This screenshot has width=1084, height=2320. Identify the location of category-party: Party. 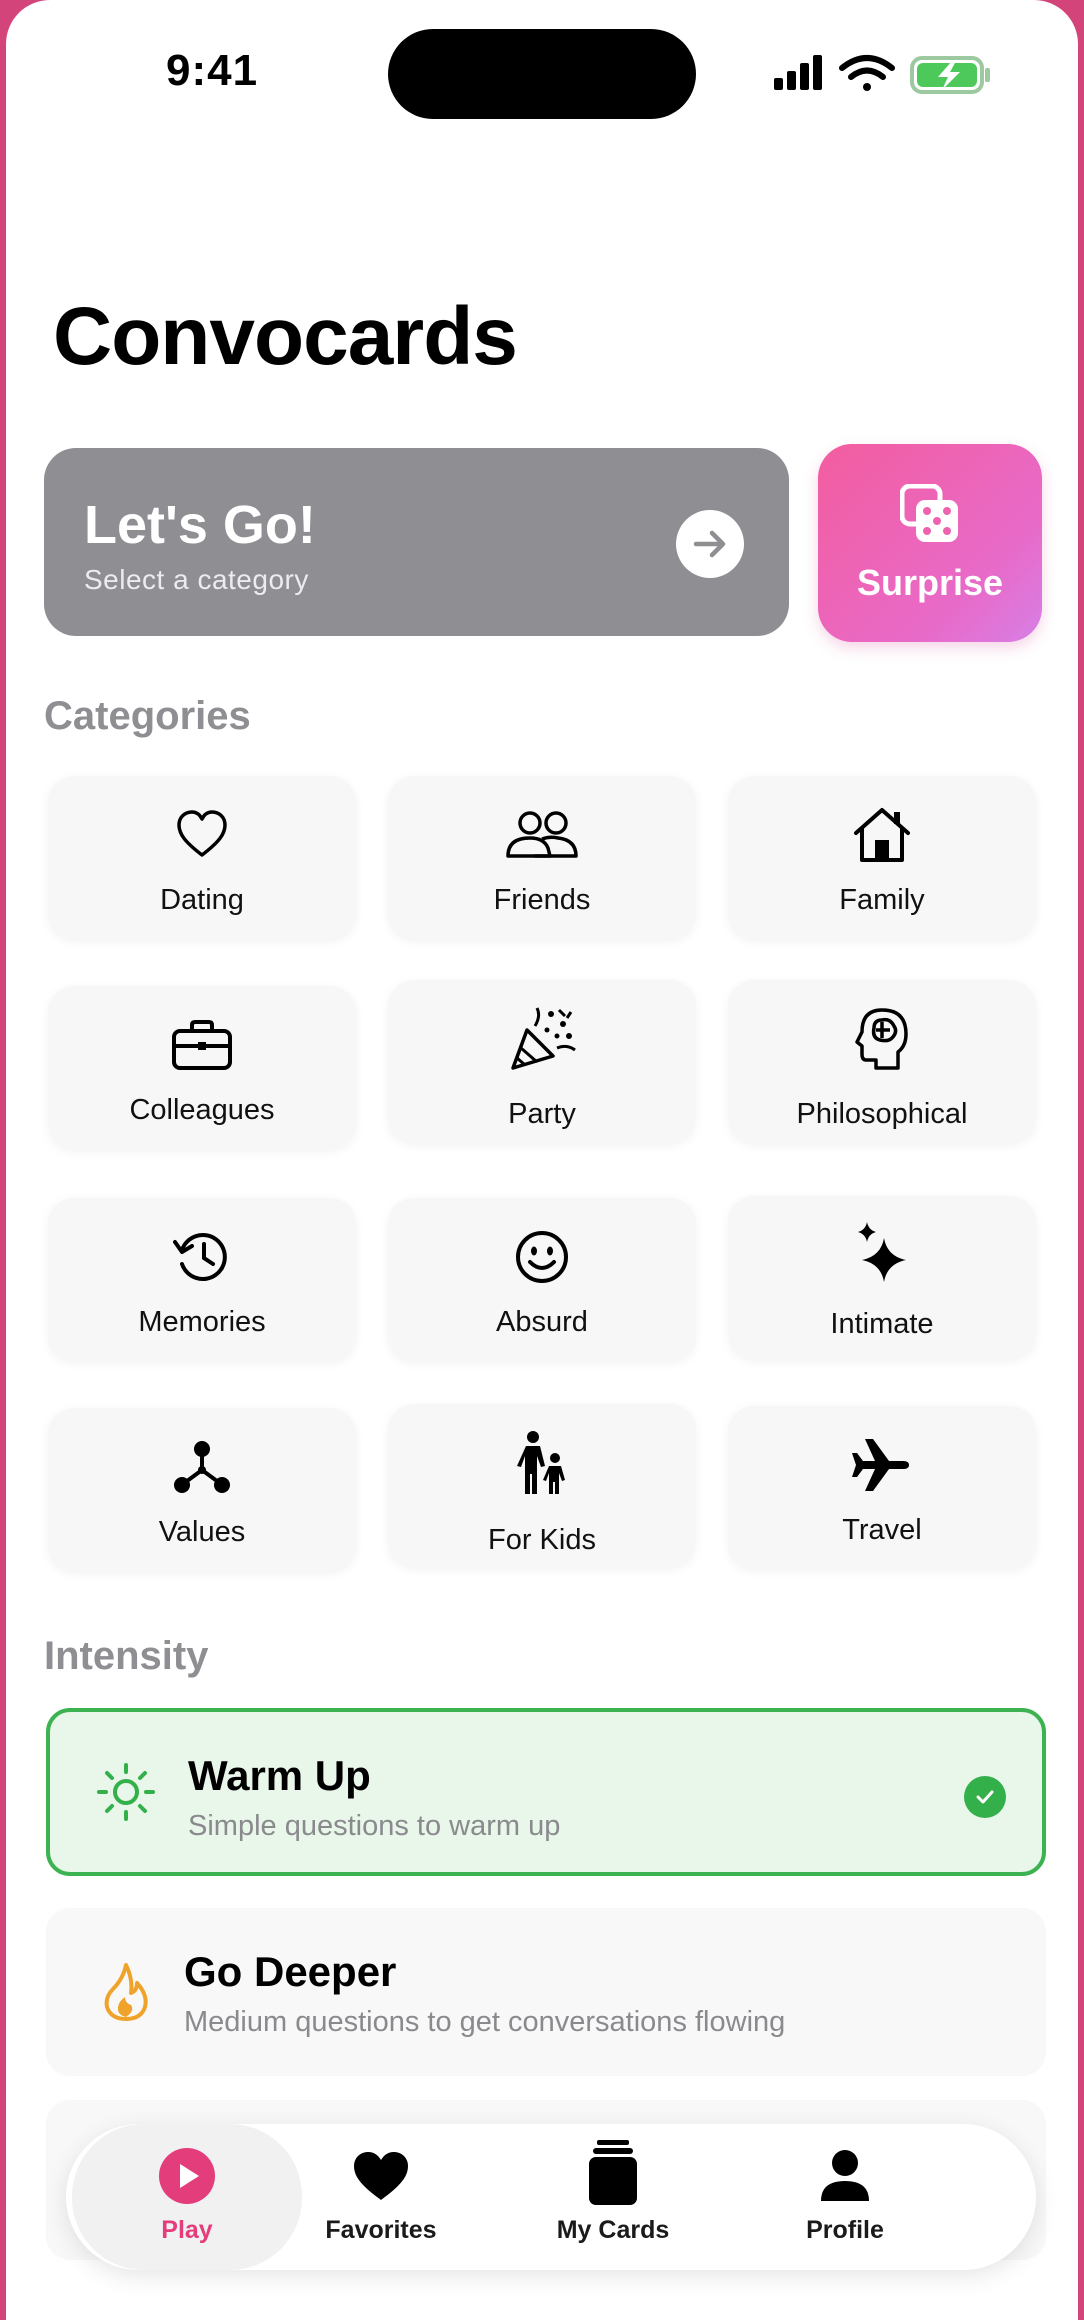
(542, 1062).